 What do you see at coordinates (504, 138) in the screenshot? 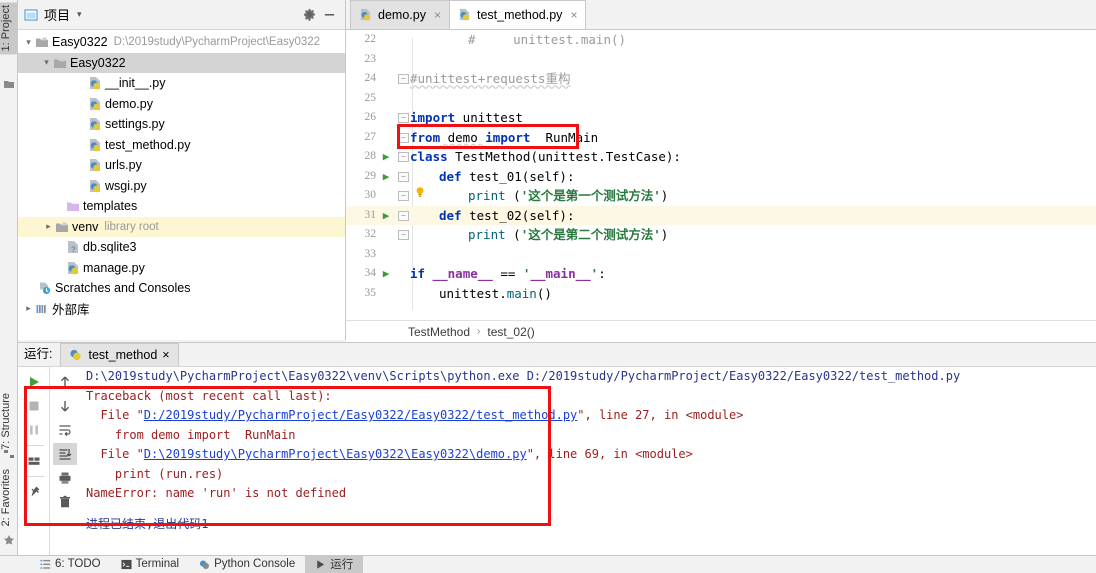
I see `code-text: from demo import RunMain` at bounding box center [504, 138].